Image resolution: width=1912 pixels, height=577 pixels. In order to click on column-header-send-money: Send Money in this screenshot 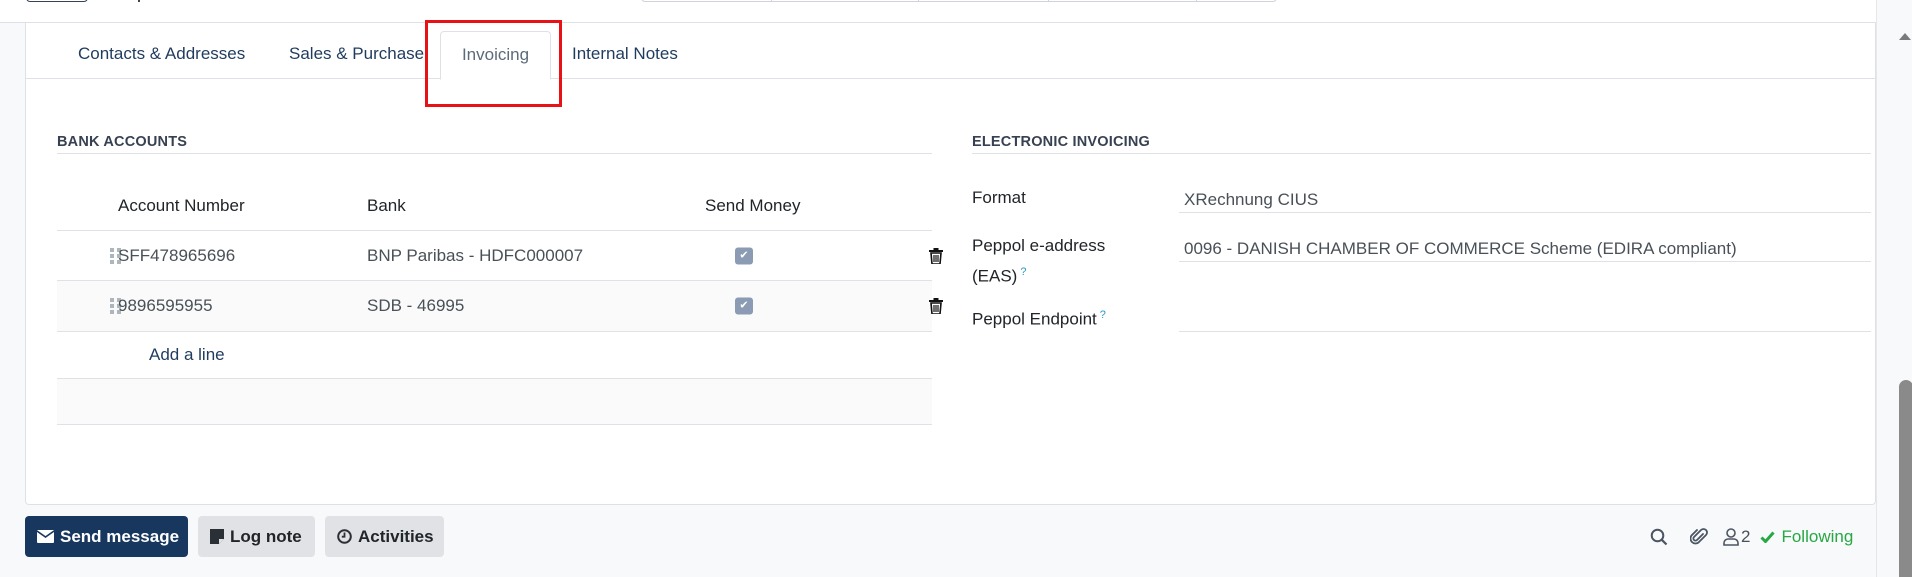, I will do `click(752, 206)`.